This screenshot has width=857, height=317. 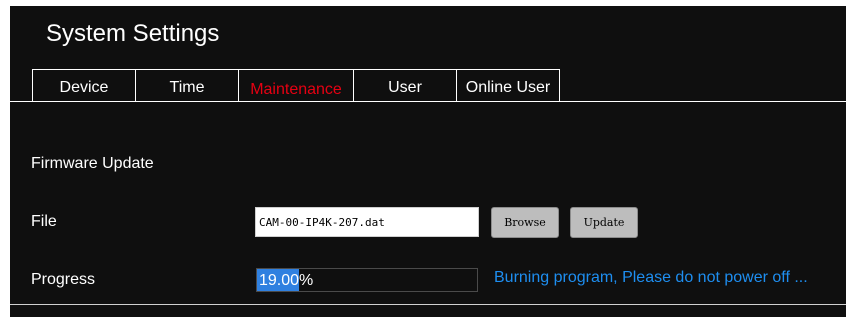 What do you see at coordinates (296, 85) in the screenshot?
I see `tab-maintenance: Maintenance` at bounding box center [296, 85].